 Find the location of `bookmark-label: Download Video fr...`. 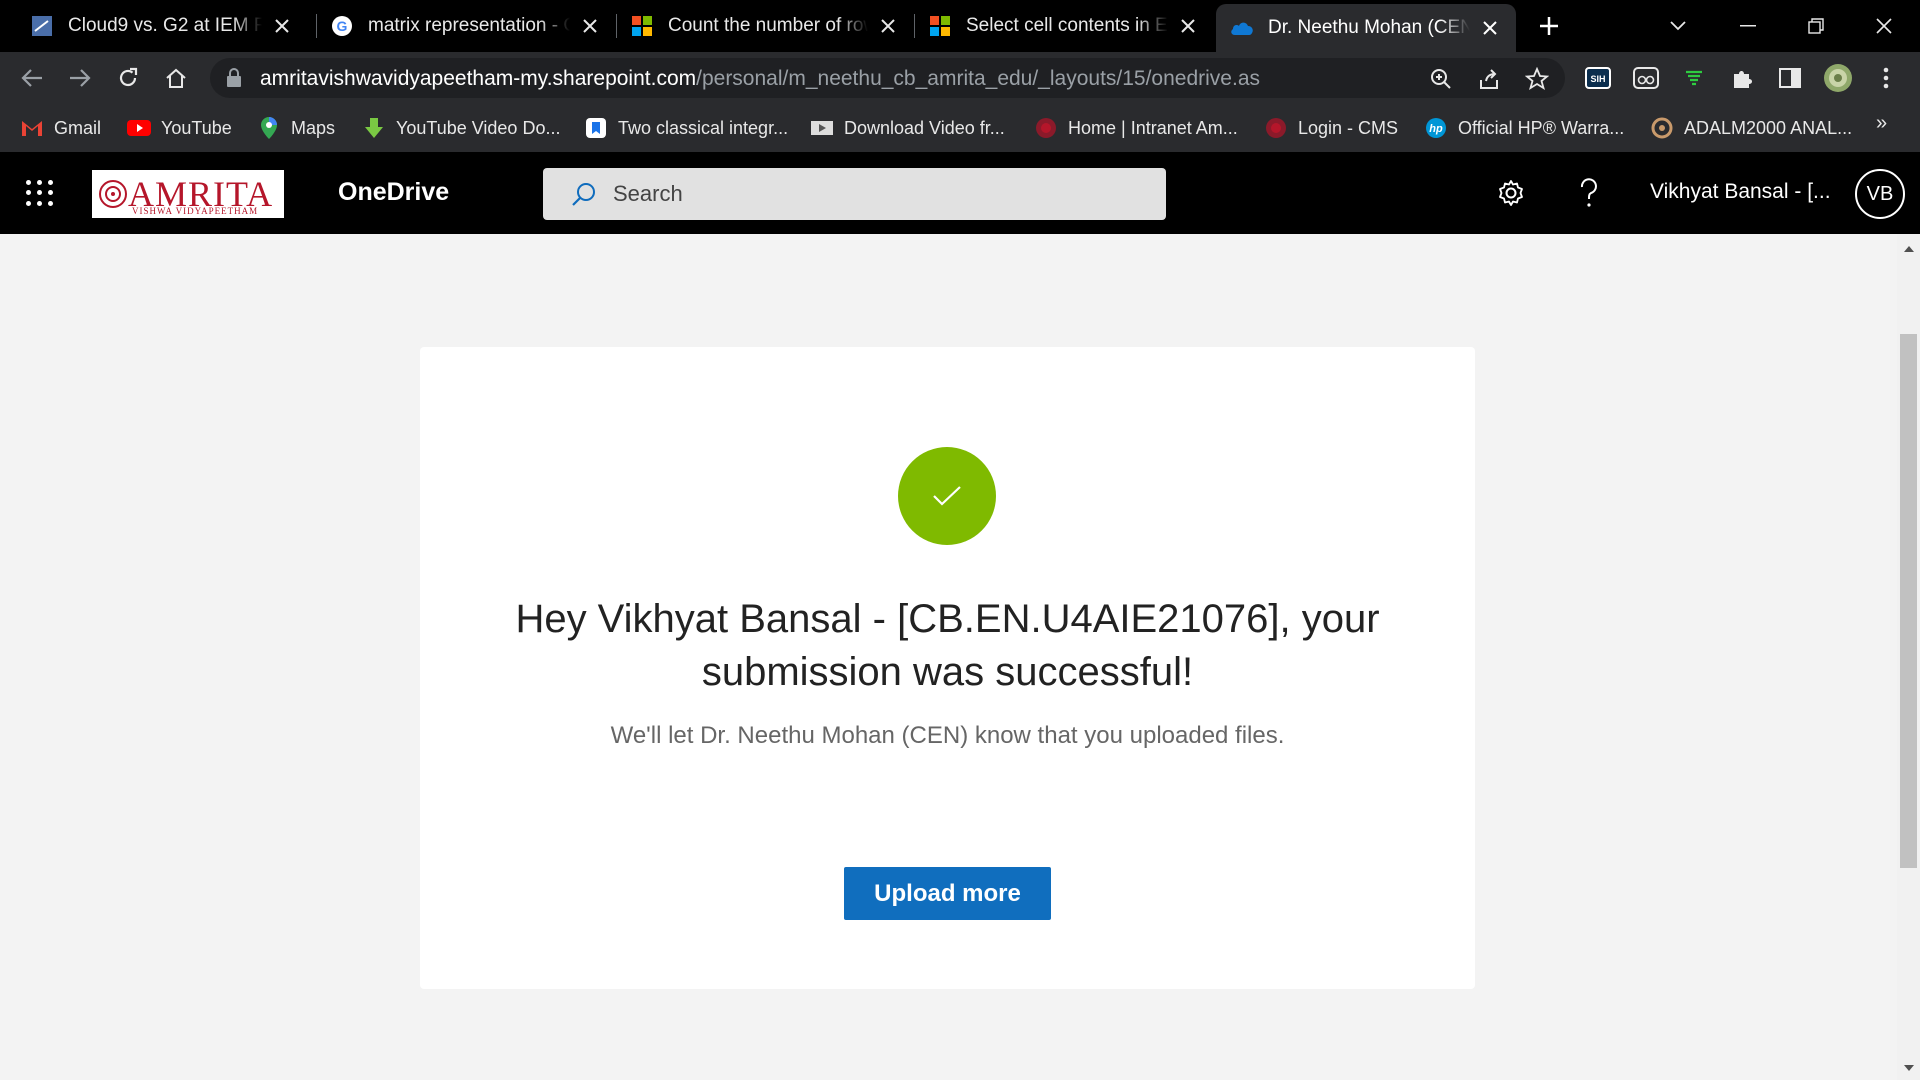

bookmark-label: Download Video fr... is located at coordinates (924, 127).